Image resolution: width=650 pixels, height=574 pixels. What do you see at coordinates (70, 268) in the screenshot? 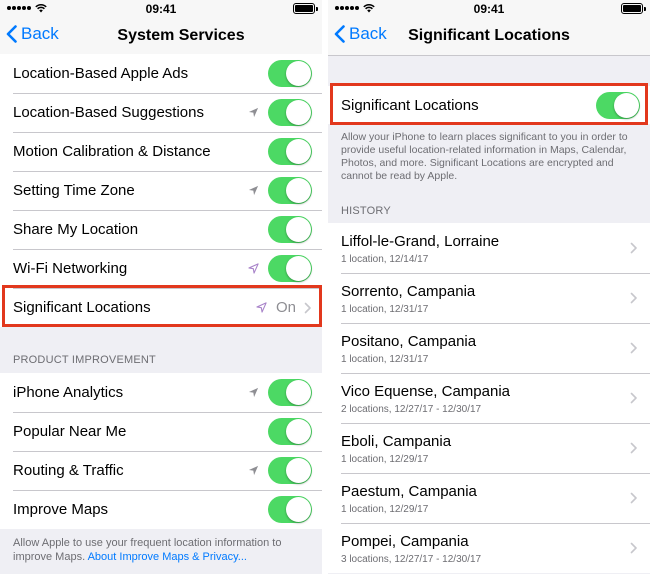
I see `item-label: Wi-Fi Networking` at bounding box center [70, 268].